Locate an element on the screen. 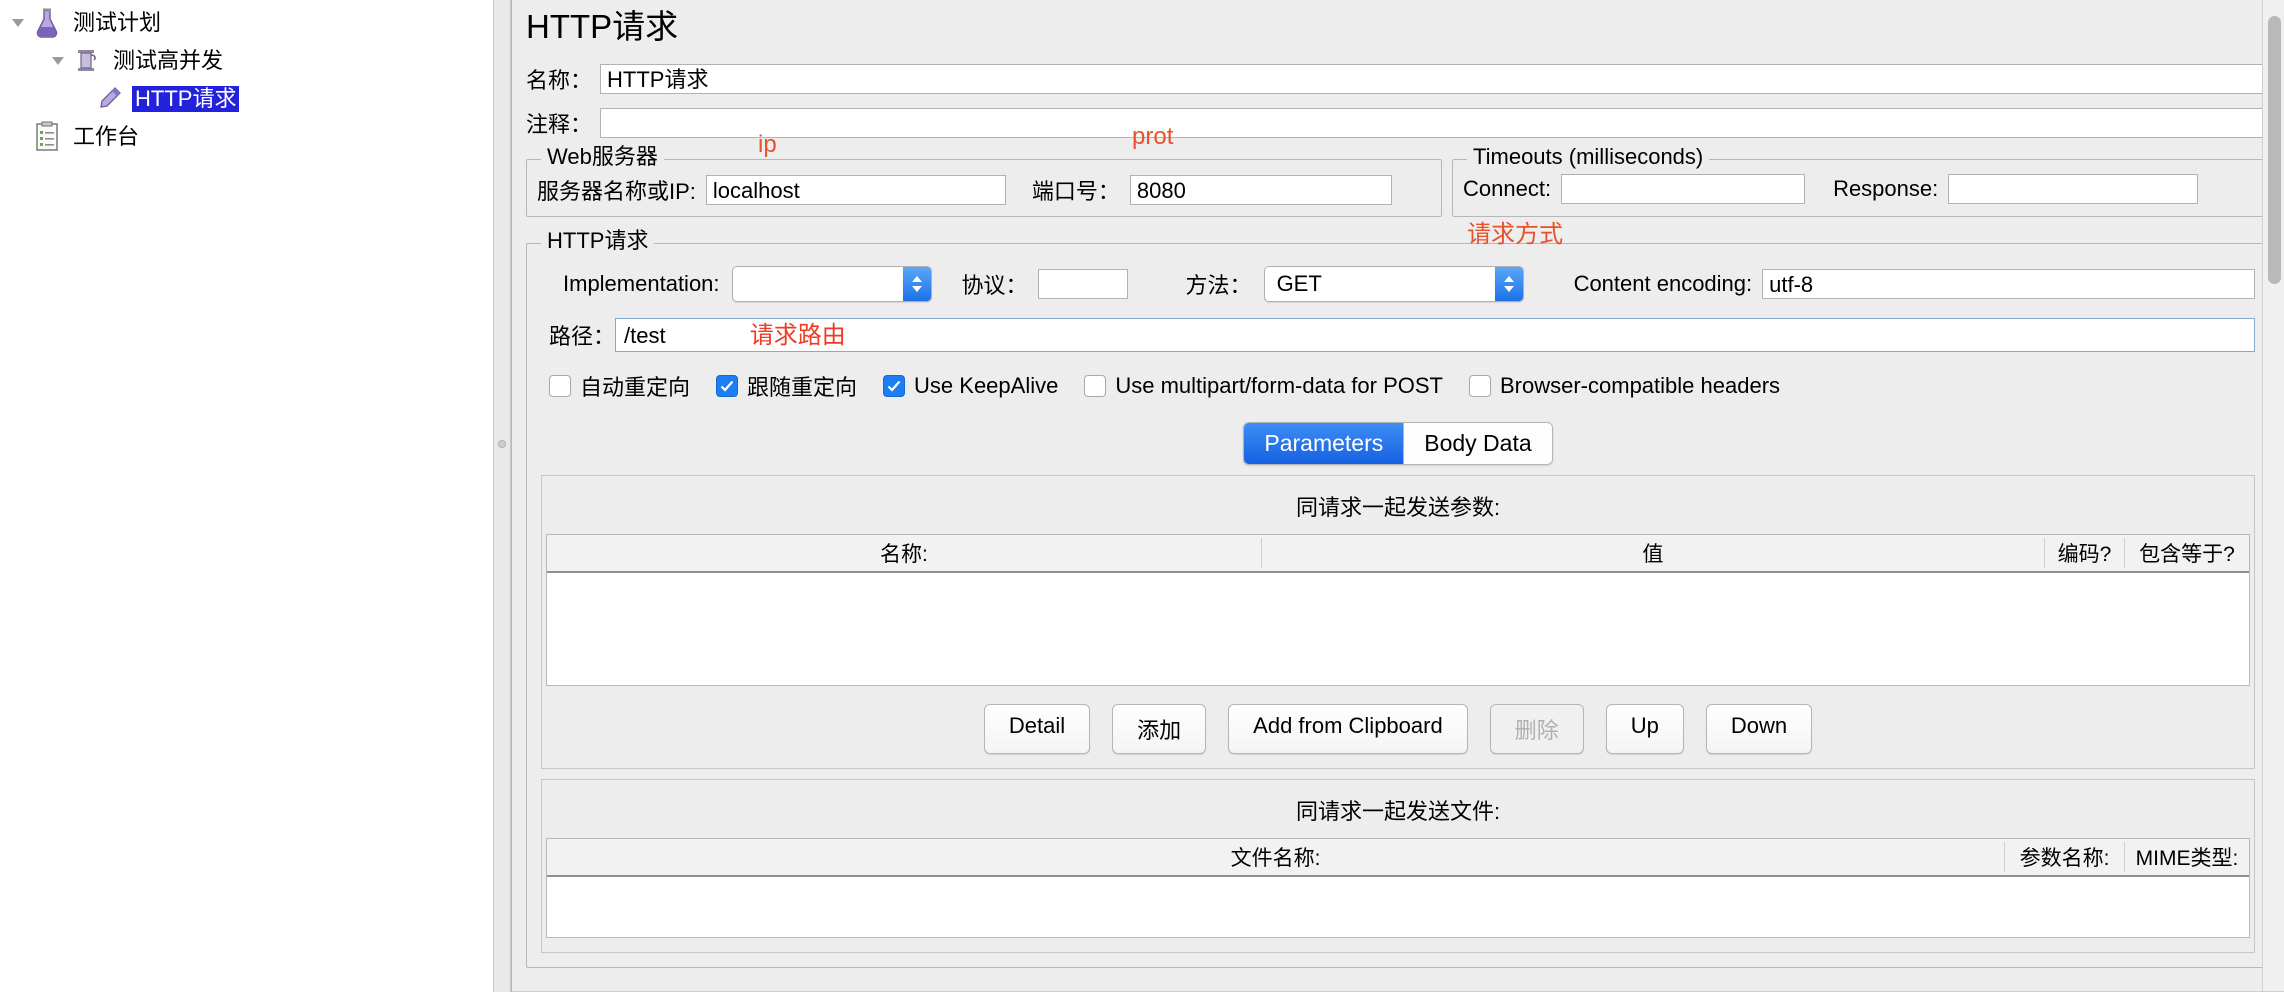  pane-splitter is located at coordinates (502, 496).